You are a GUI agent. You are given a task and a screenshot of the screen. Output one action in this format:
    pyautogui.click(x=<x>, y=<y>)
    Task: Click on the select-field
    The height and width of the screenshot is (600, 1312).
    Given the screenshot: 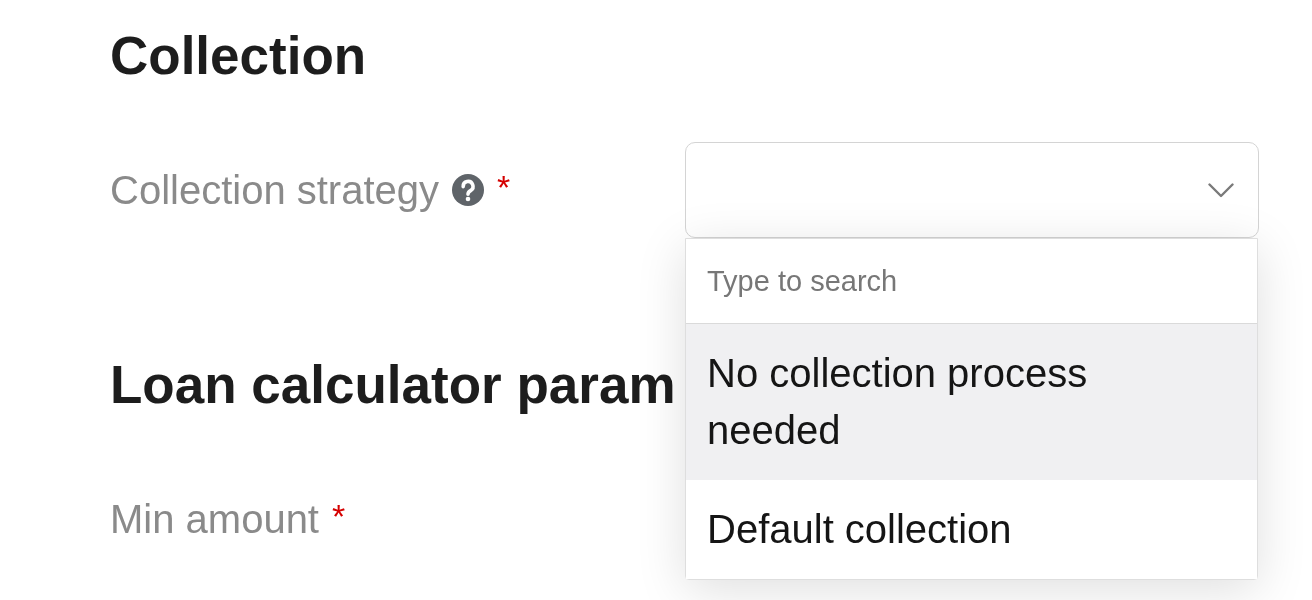 What is the action you would take?
    pyautogui.click(x=972, y=190)
    